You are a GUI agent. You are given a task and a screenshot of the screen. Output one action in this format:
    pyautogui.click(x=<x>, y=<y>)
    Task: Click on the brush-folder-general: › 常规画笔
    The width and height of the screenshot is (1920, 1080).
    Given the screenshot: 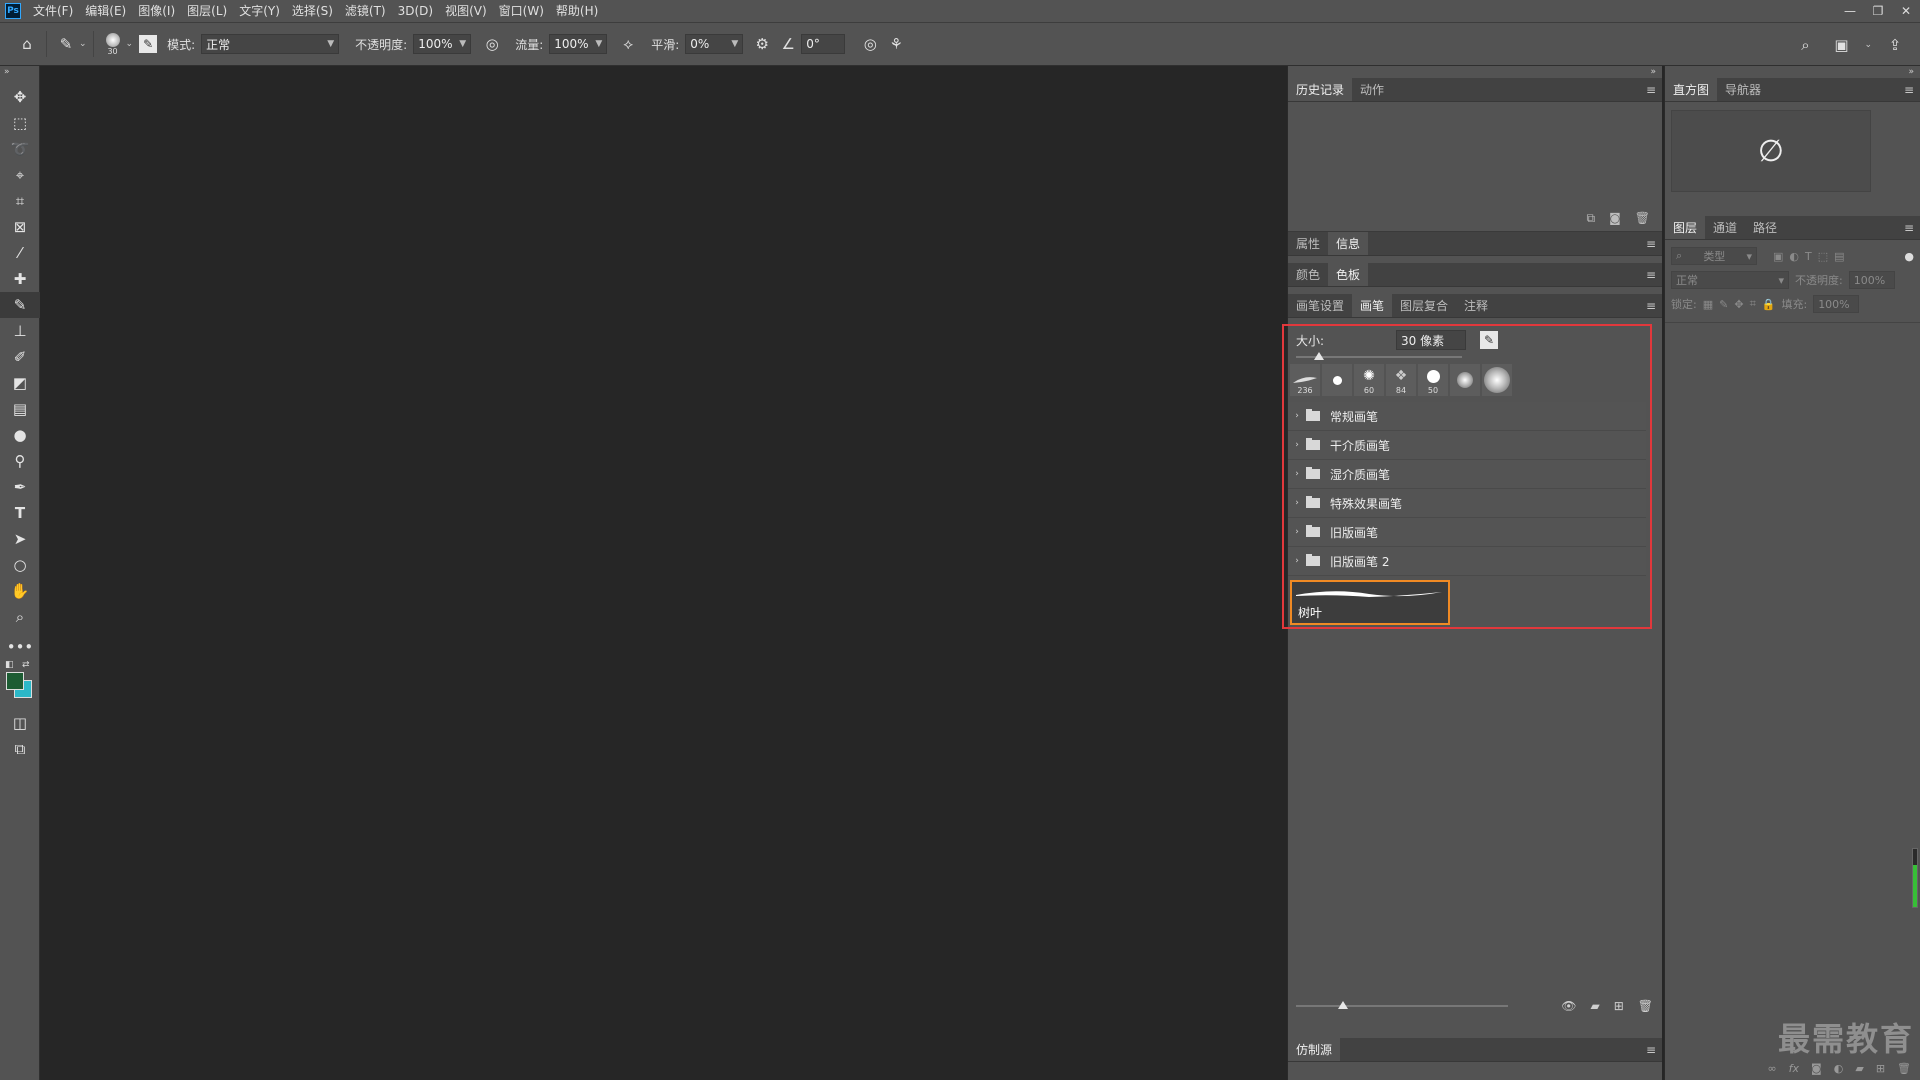 What is the action you would take?
    pyautogui.click(x=1467, y=416)
    